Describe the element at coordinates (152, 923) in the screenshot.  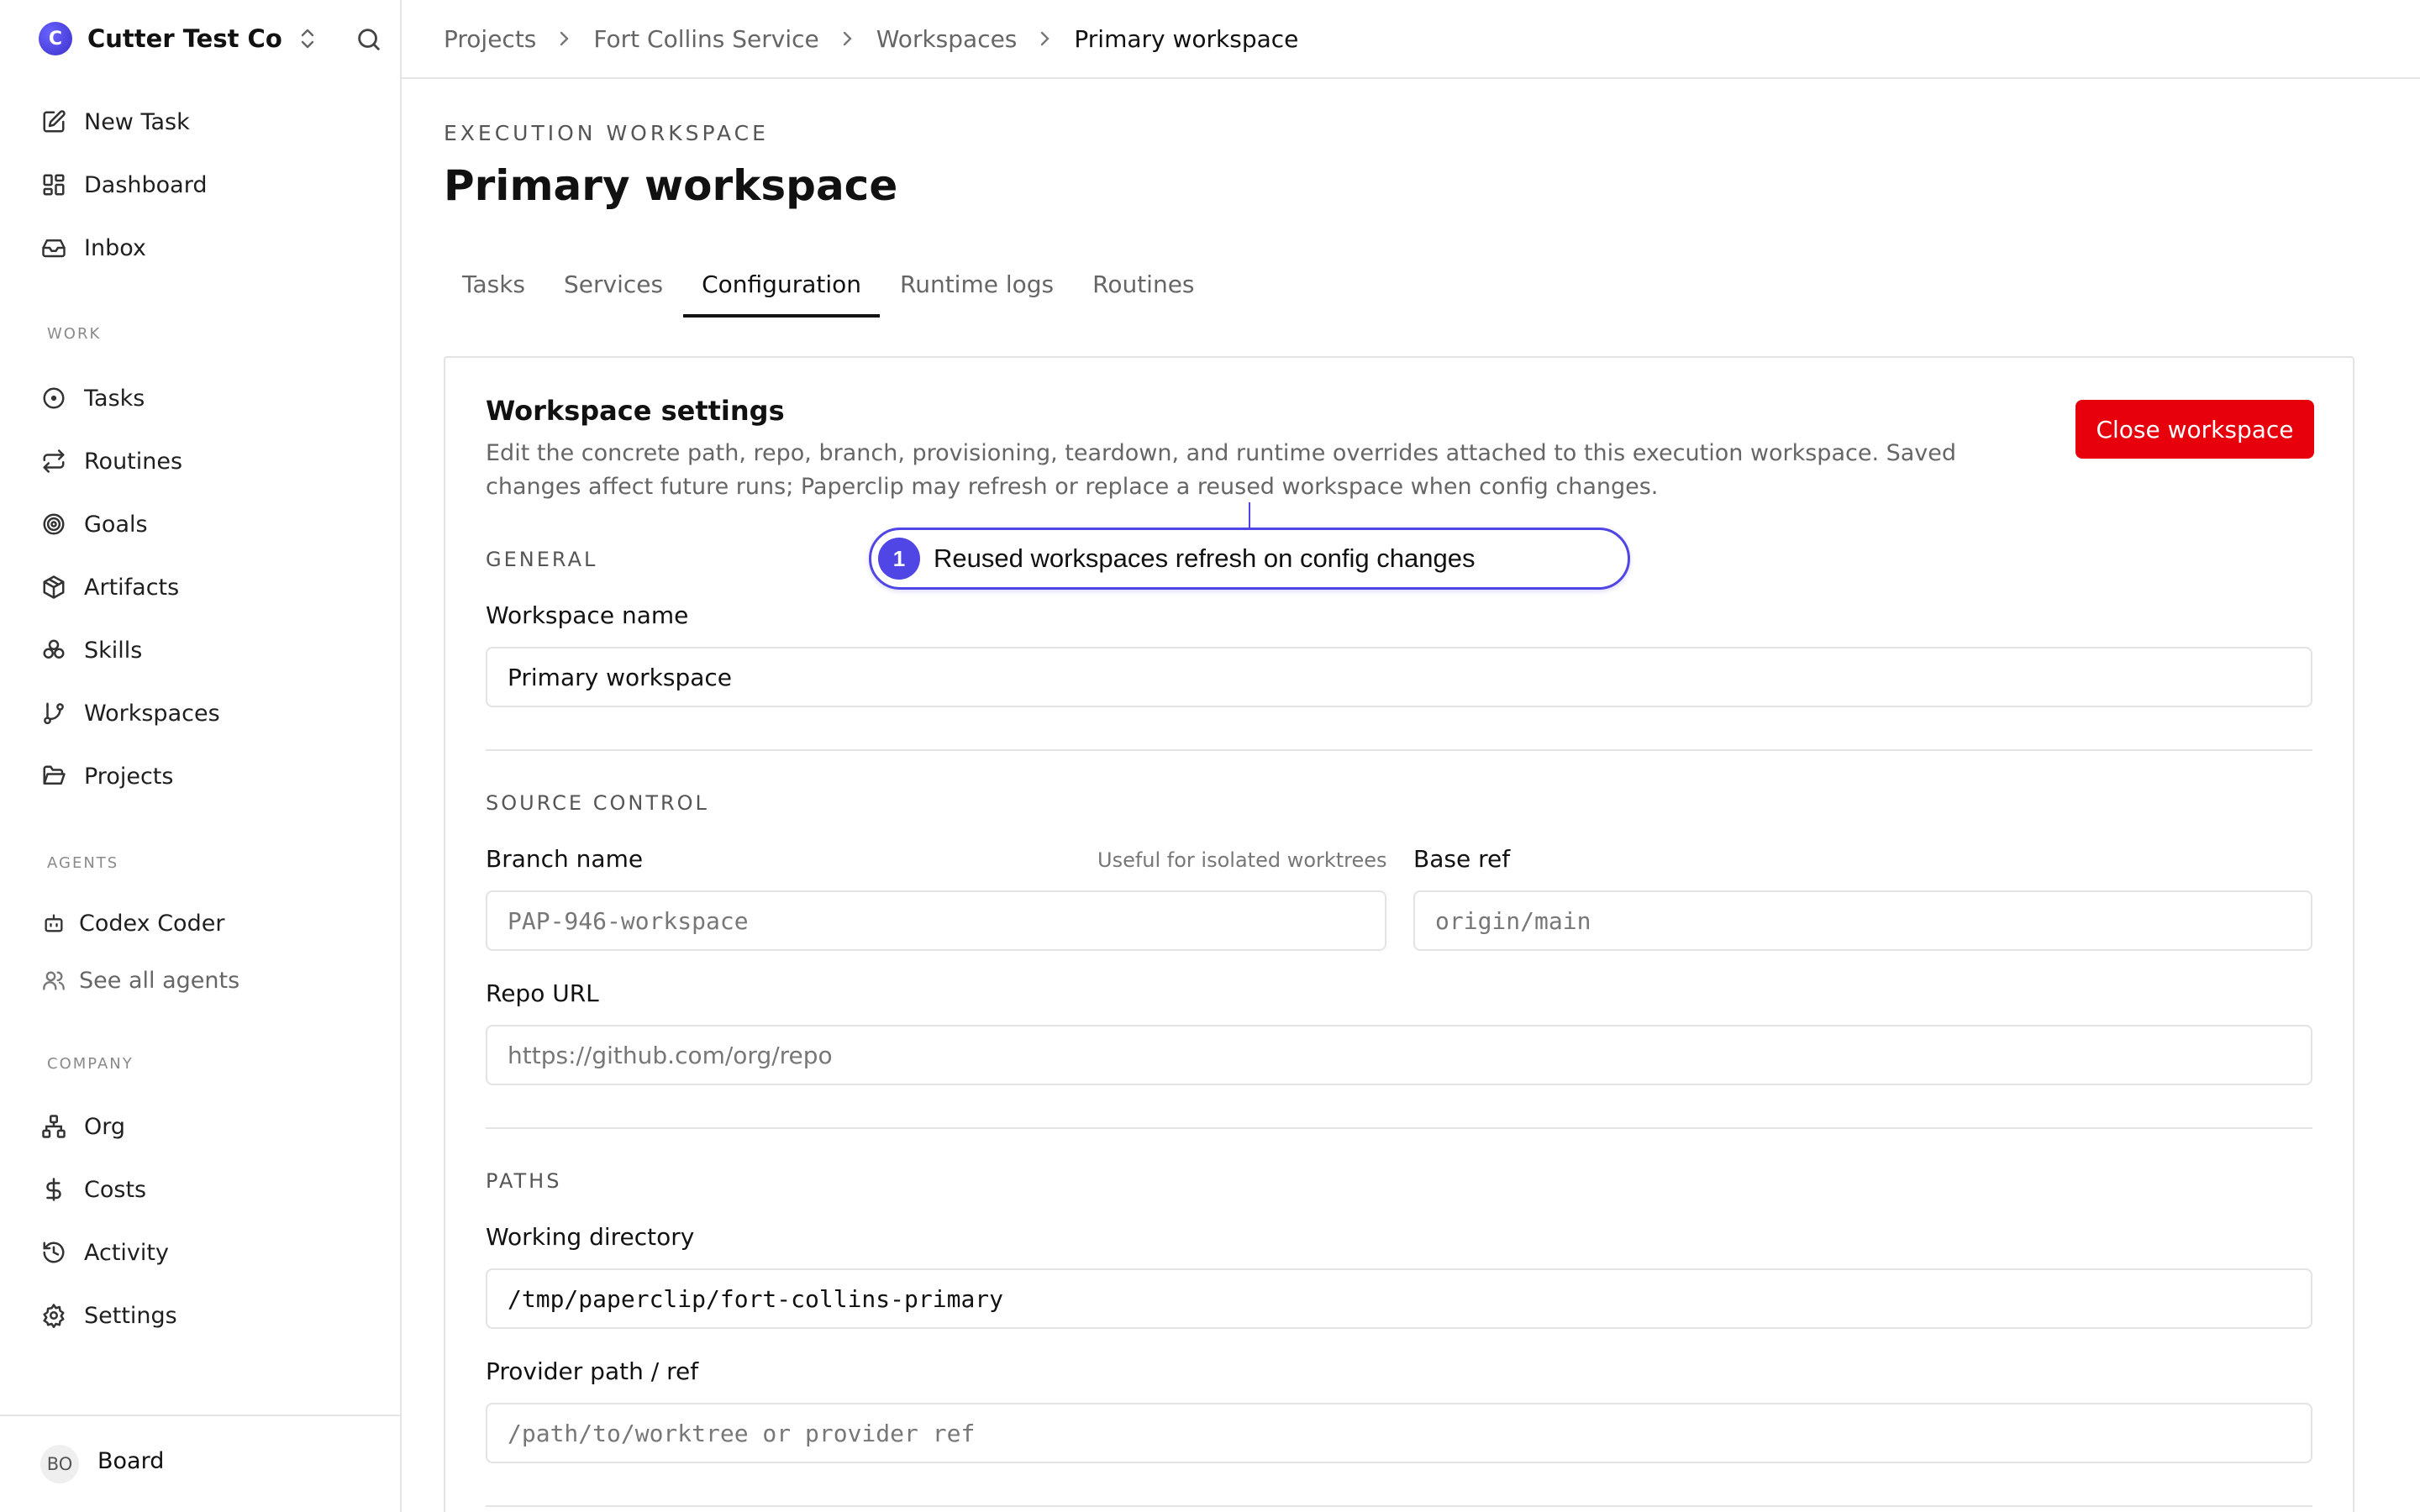
I see `sidebar-item-label: Codex Coder` at that location.